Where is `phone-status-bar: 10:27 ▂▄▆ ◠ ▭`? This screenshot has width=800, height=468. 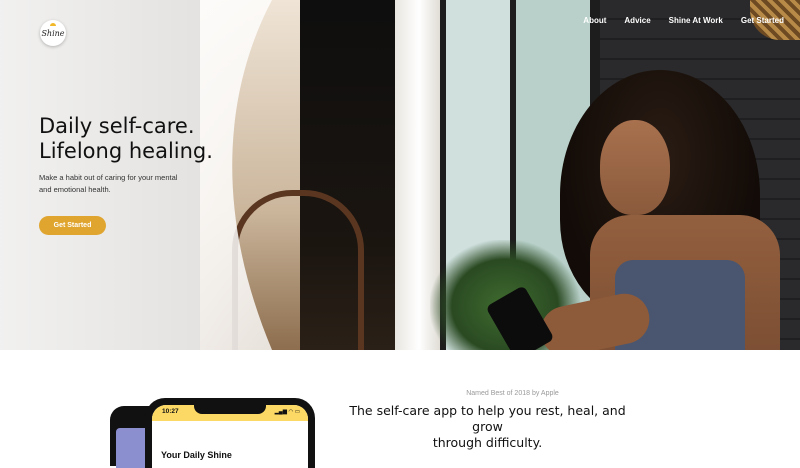
phone-status-bar: 10:27 ▂▄▆ ◠ ▭ is located at coordinates (230, 413).